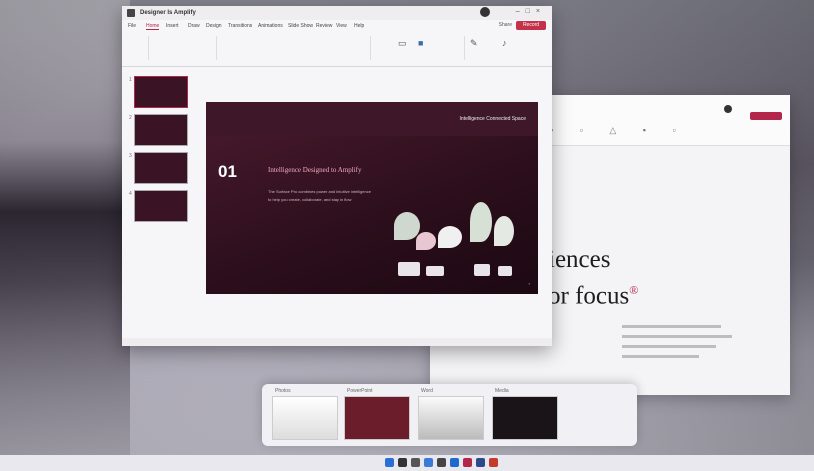 The image size is (814, 471). Describe the element at coordinates (402, 462) in the screenshot. I see `search-icon` at that location.